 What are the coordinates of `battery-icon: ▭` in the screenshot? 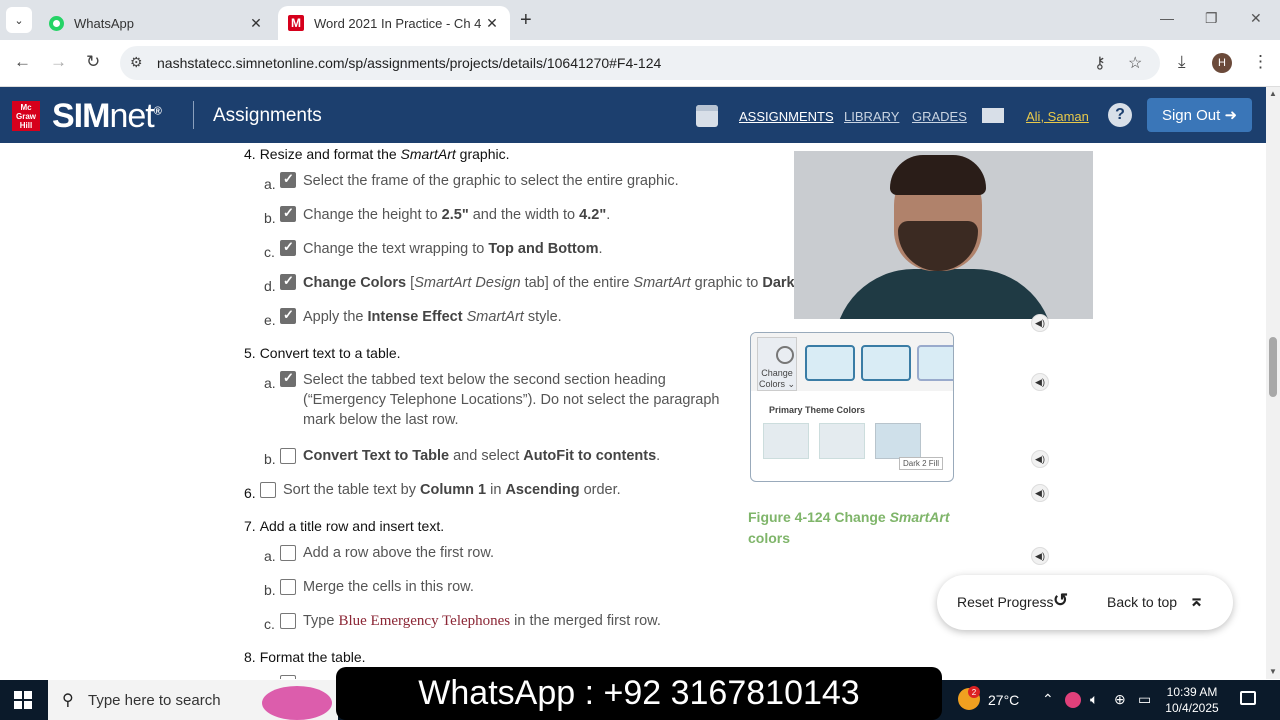 It's located at (1144, 699).